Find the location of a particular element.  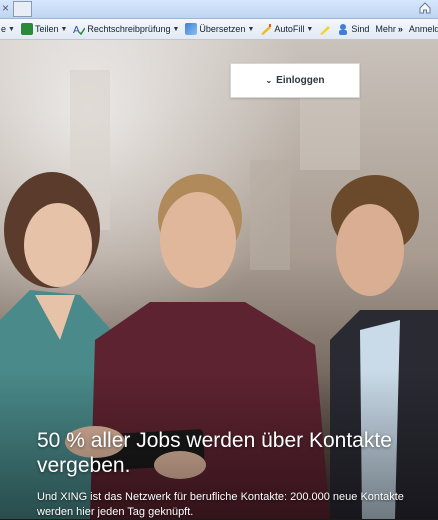

translate-icon is located at coordinates (191, 29).